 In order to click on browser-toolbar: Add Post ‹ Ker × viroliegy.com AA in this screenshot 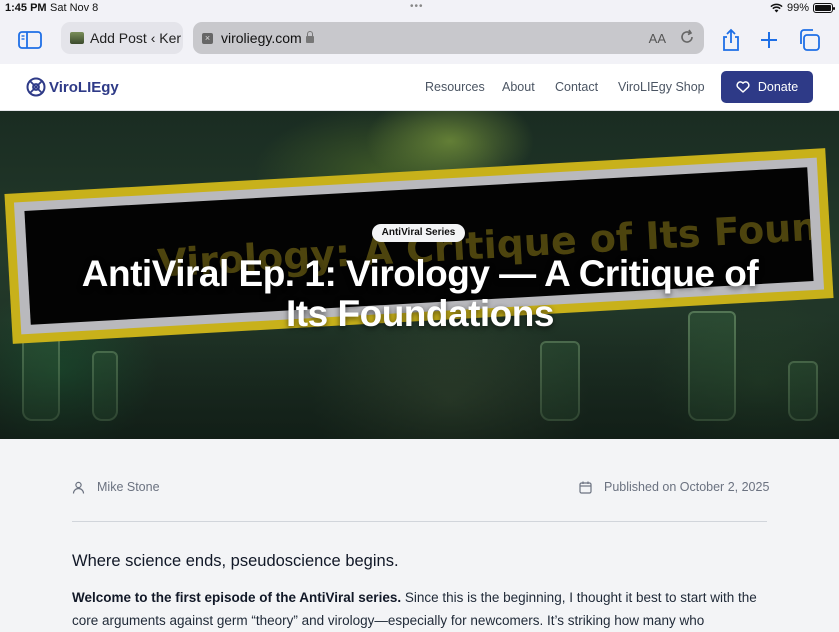, I will do `click(419, 40)`.